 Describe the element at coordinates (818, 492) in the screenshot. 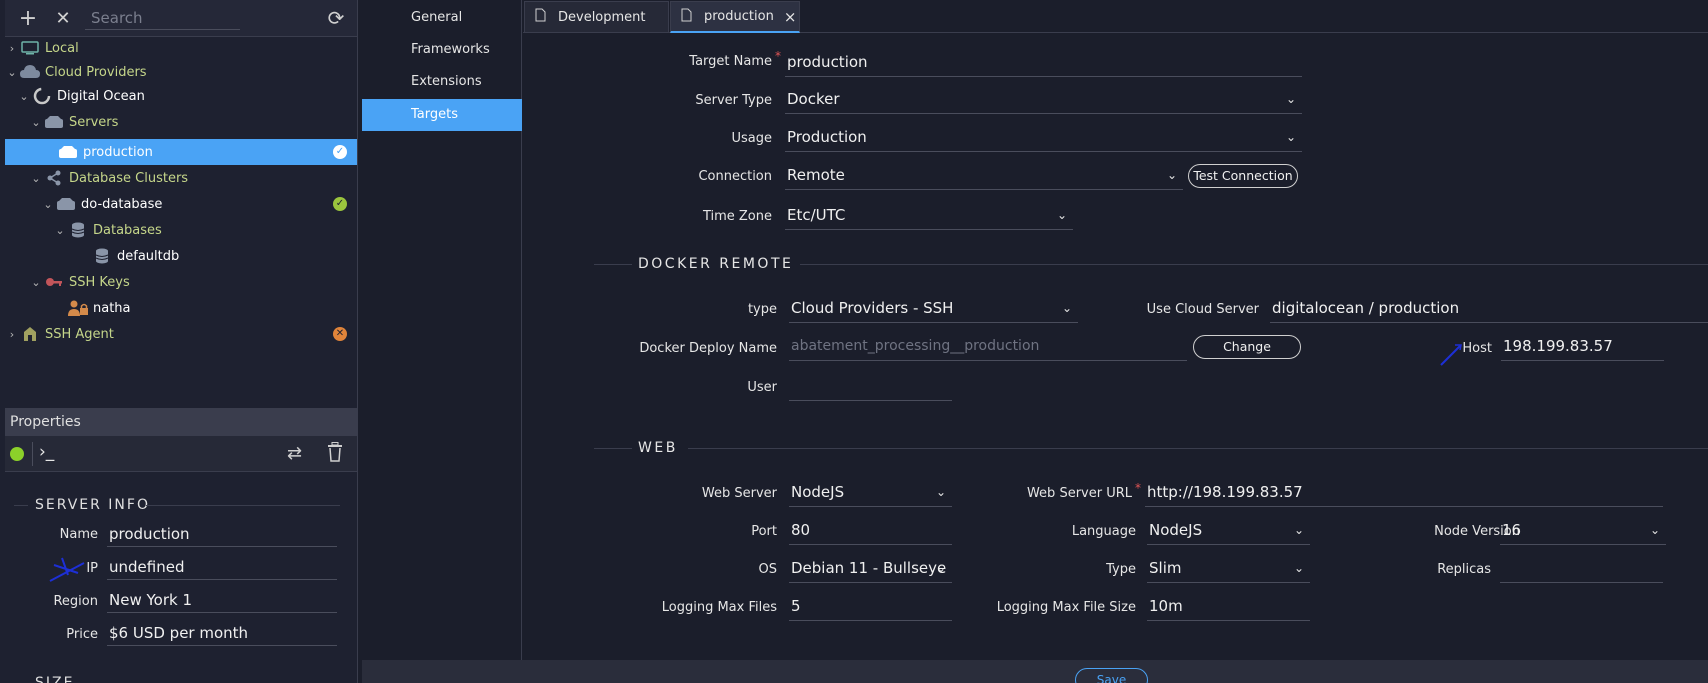

I see `web-server-value: NodeJS` at that location.